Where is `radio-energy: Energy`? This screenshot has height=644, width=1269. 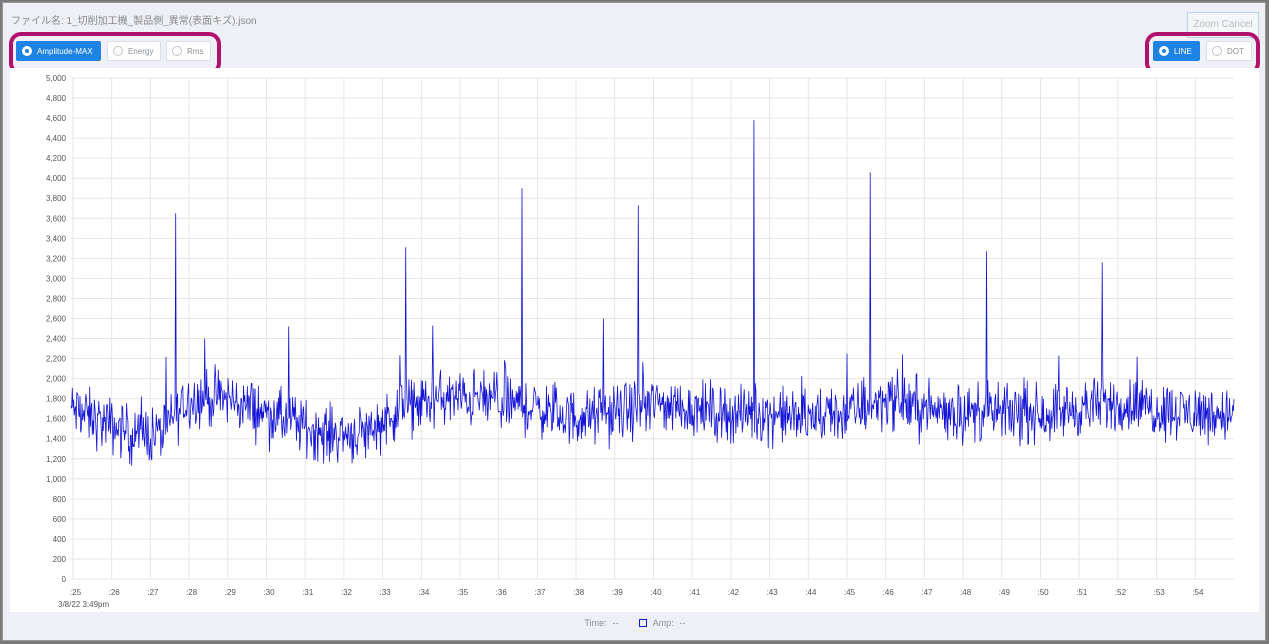 radio-energy: Energy is located at coordinates (134, 51).